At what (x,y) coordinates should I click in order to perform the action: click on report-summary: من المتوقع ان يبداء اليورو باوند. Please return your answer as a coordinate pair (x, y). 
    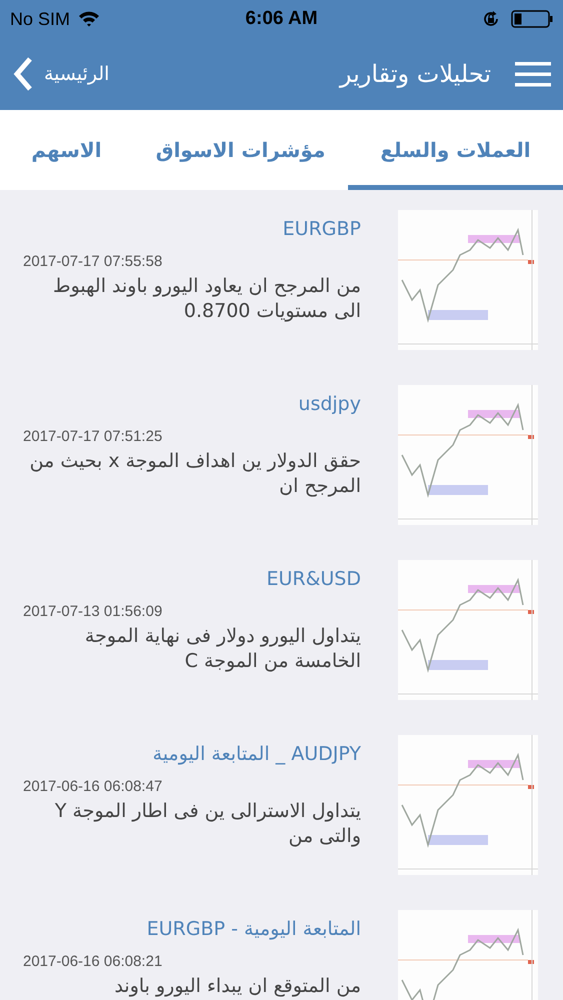
    Looking at the image, I should click on (237, 986).